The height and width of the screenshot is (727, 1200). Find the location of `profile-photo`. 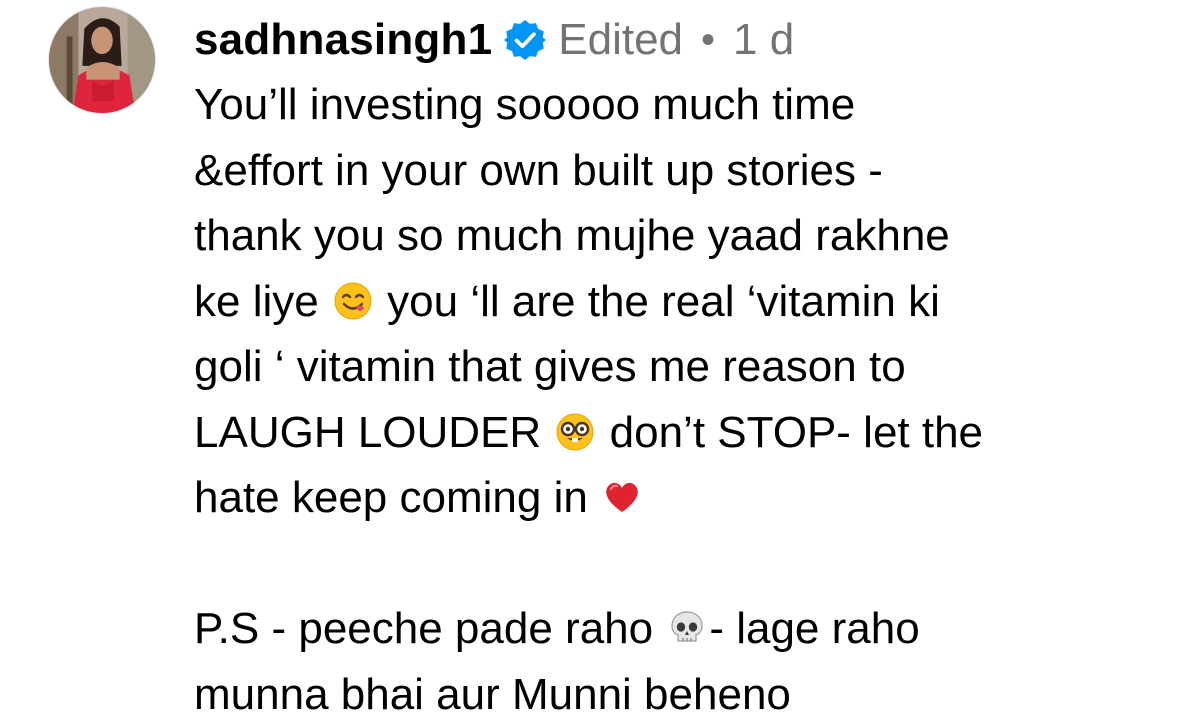

profile-photo is located at coordinates (102, 60).